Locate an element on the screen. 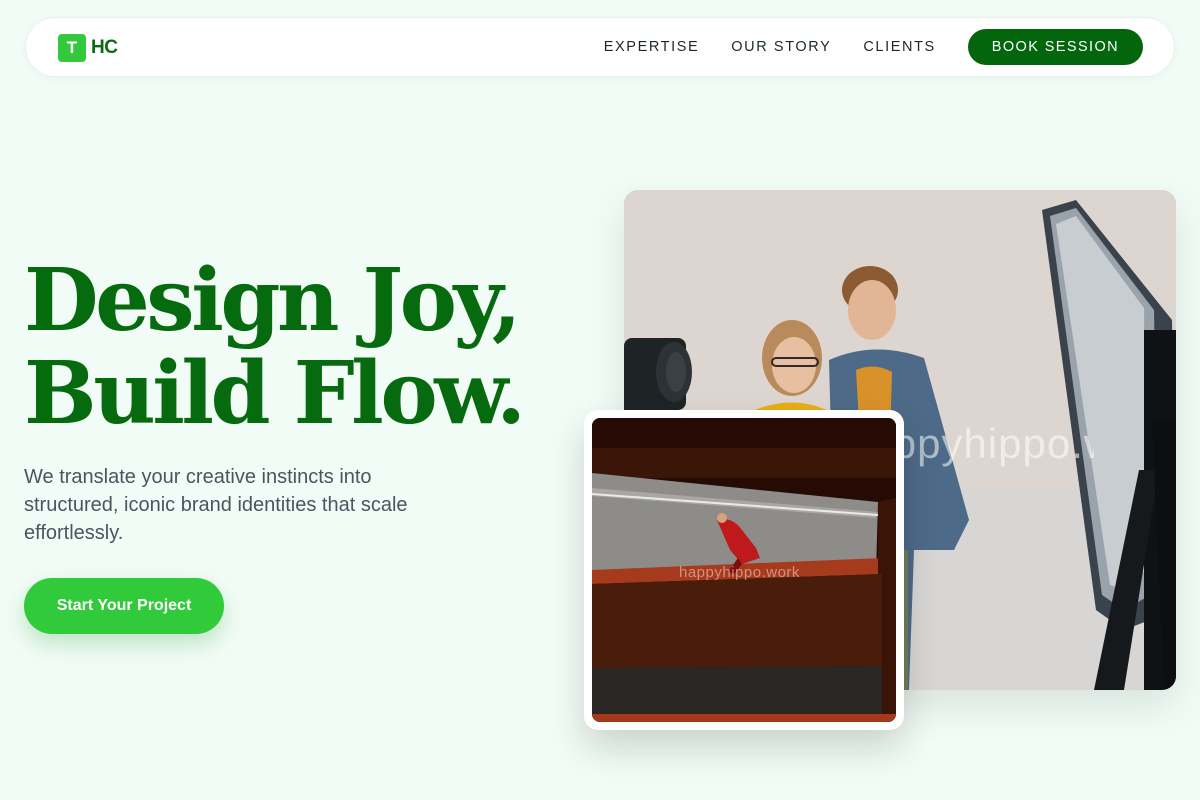 The height and width of the screenshot is (800, 1200). nav-links: EXPERTISE OUR STORY CLIENTS BOOK SESSION is located at coordinates (873, 47).